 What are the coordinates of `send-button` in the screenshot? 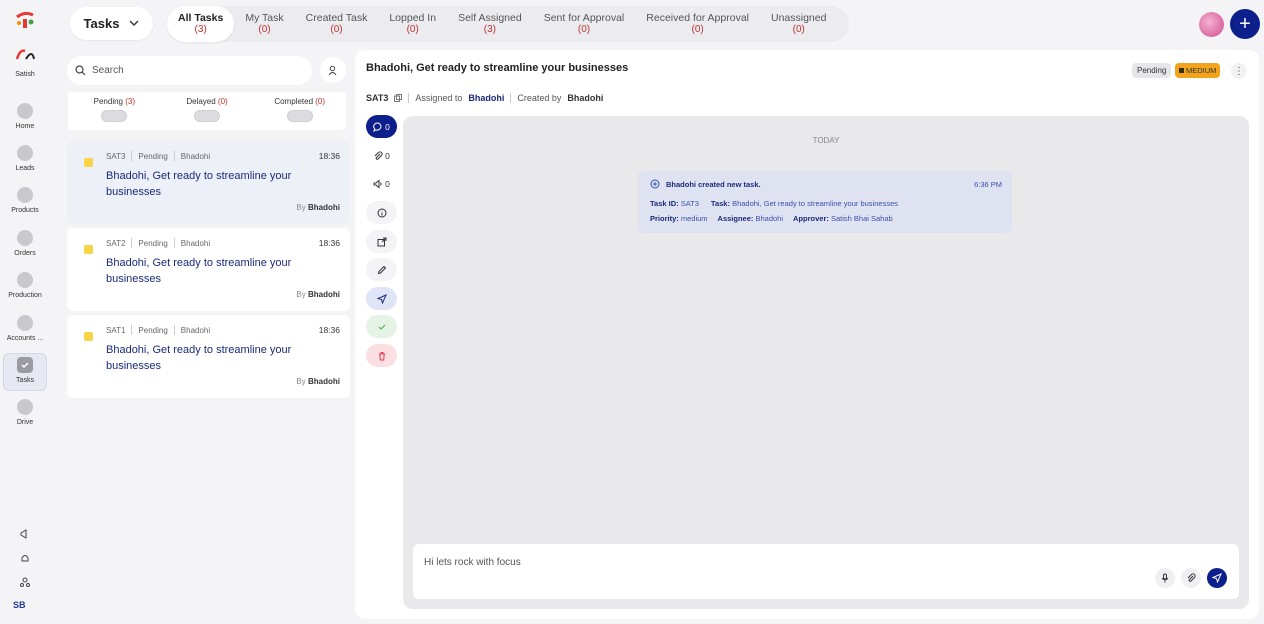 It's located at (381, 298).